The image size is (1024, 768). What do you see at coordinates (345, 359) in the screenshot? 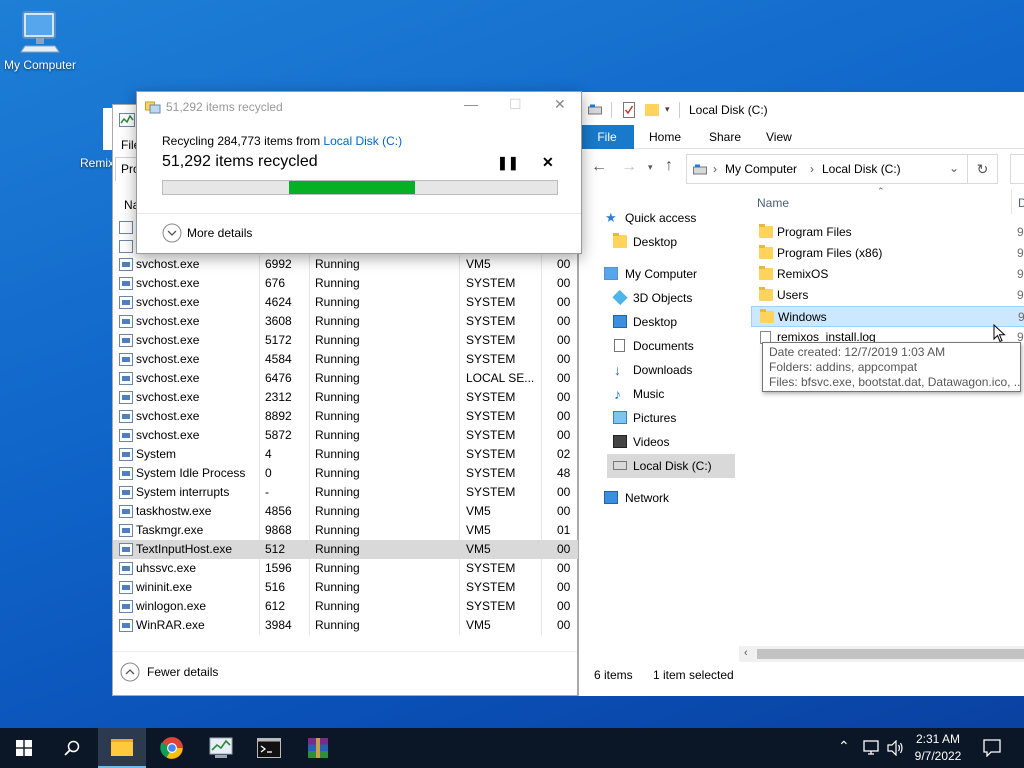
I see `process-row: svchost.exe 4584 Running SYSTEM 00` at bounding box center [345, 359].